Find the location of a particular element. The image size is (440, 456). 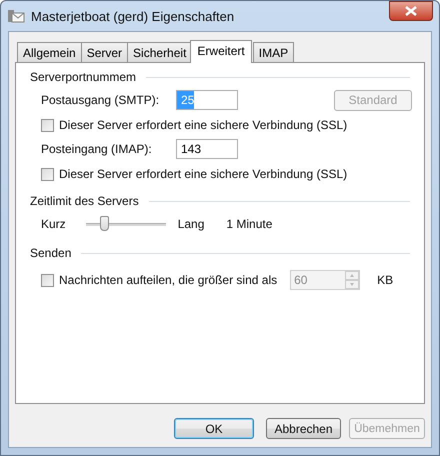

checkbox-label: Nachrichten aufteilen, die größer sind als is located at coordinates (168, 280).